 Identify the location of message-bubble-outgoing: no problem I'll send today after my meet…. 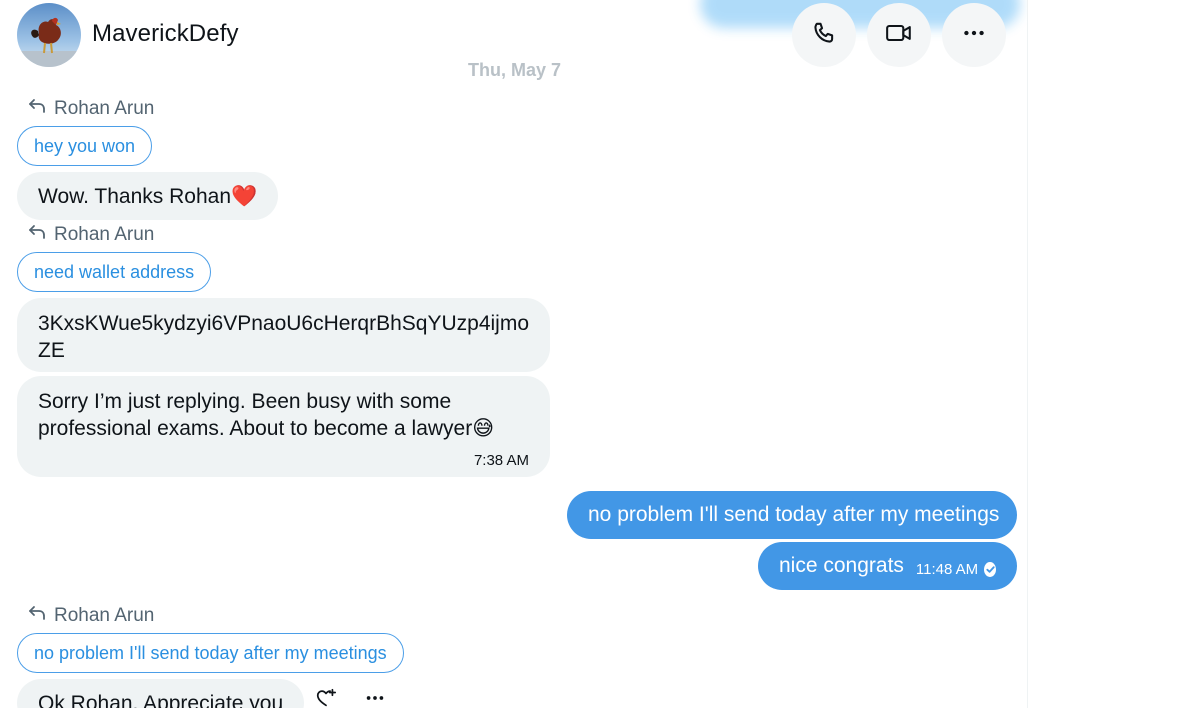
(792, 515).